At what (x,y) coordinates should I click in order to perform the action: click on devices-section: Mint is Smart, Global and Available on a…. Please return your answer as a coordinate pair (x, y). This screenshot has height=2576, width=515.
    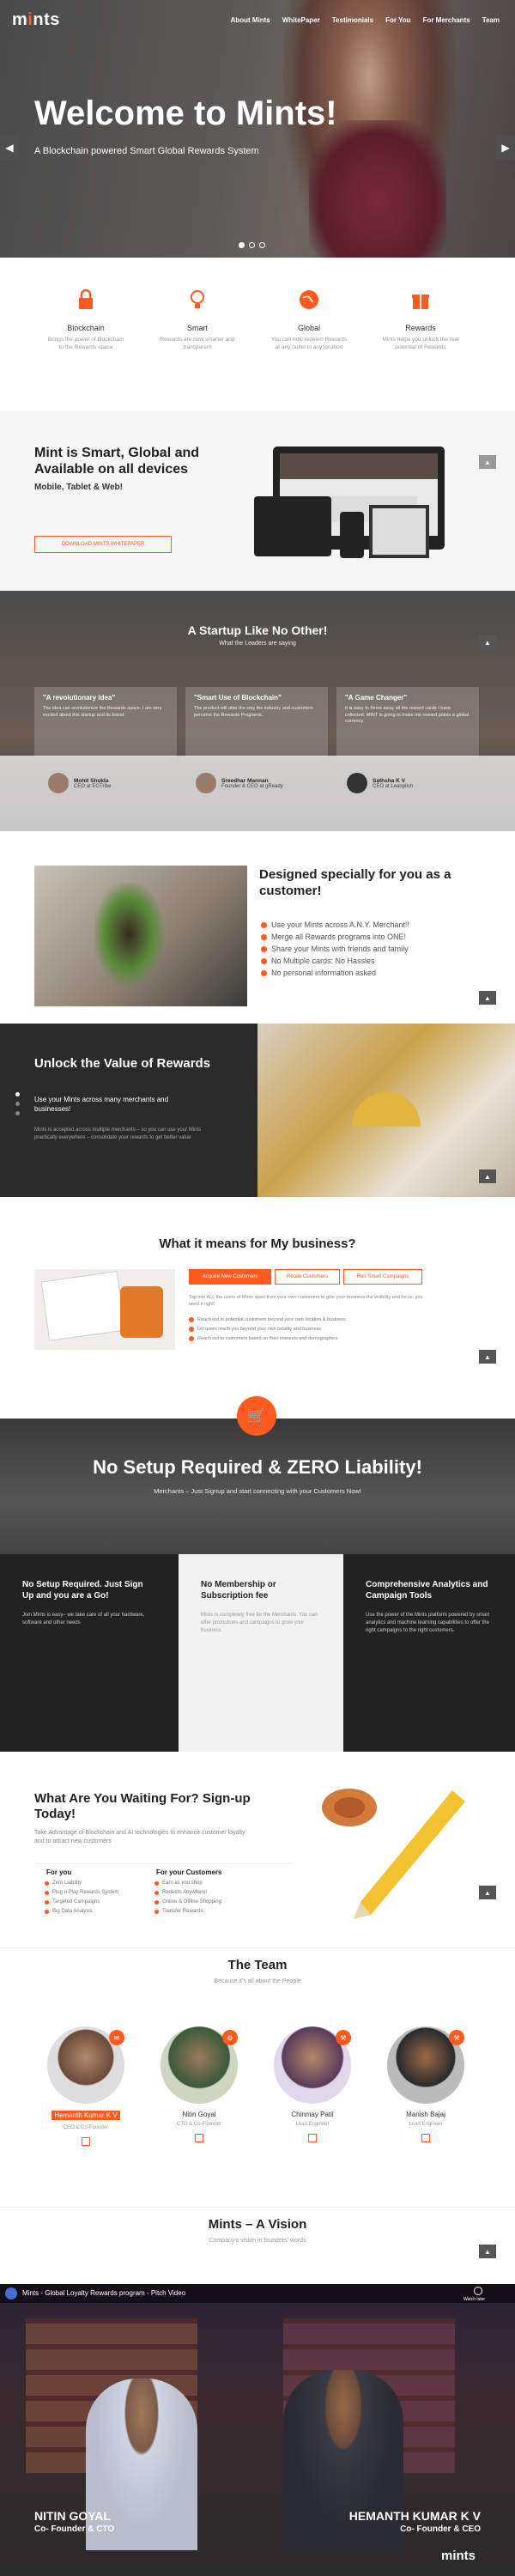
    Looking at the image, I should click on (257, 501).